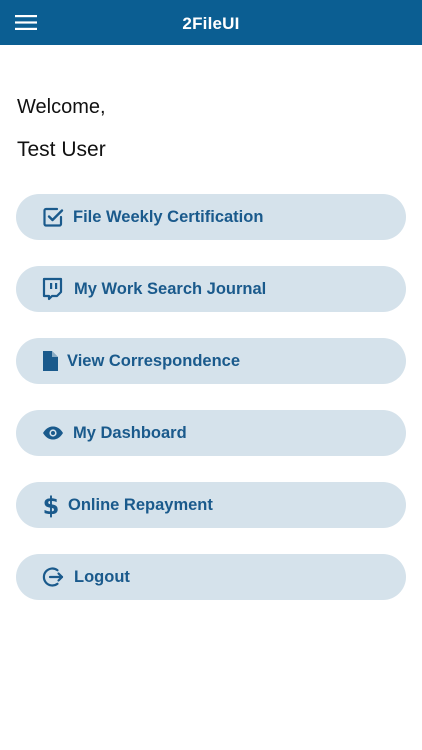 The width and height of the screenshot is (422, 750). What do you see at coordinates (53, 577) in the screenshot?
I see `logout-icon` at bounding box center [53, 577].